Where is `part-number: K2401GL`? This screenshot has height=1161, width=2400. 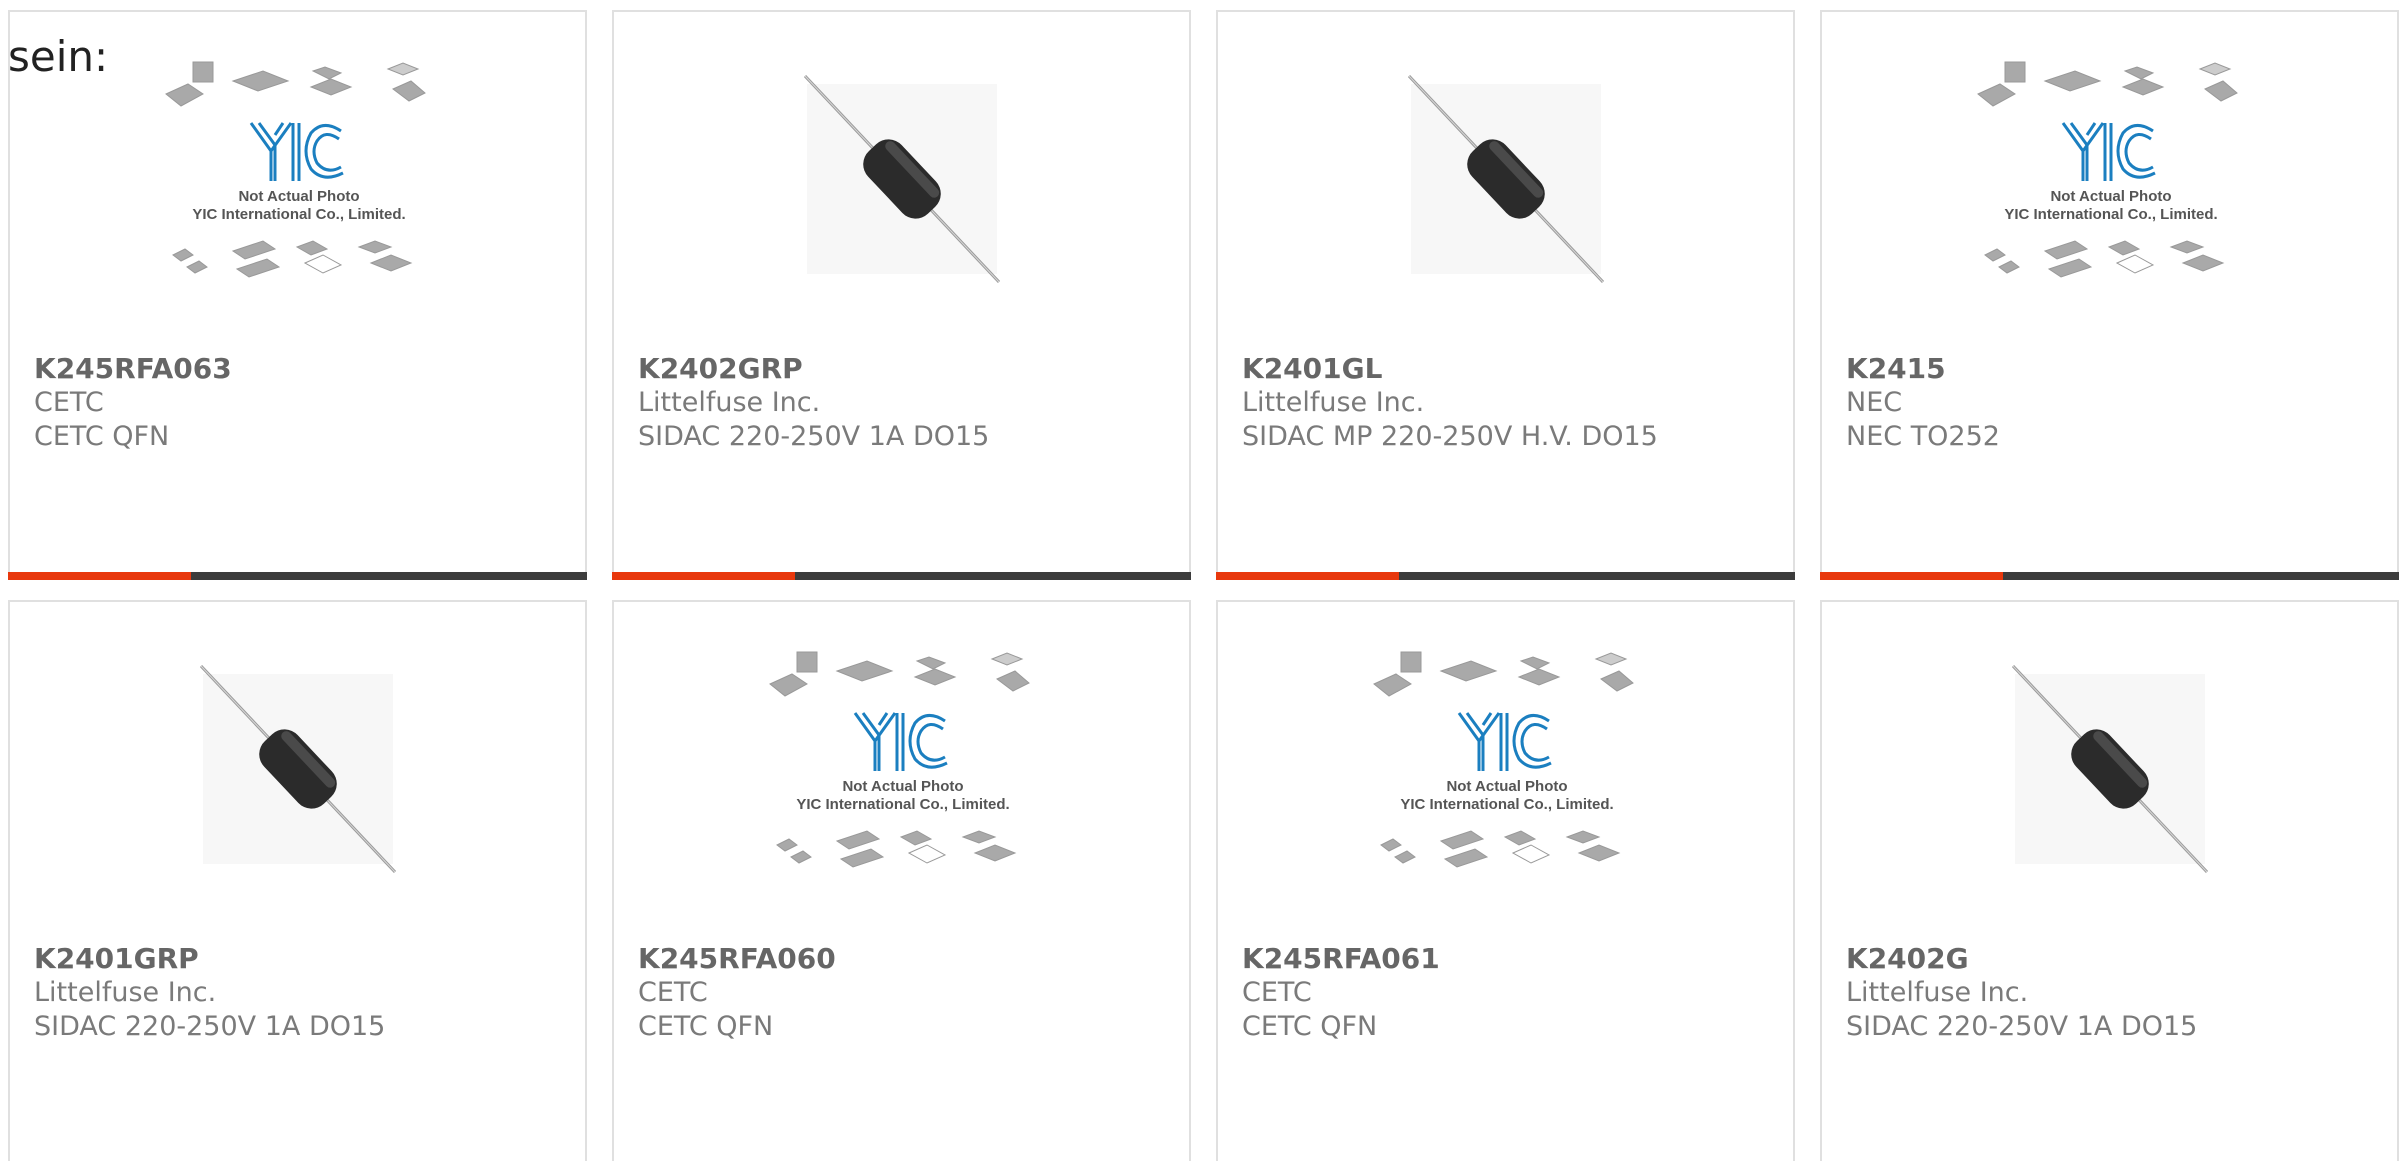
part-number: K2401GL is located at coordinates (1511, 369).